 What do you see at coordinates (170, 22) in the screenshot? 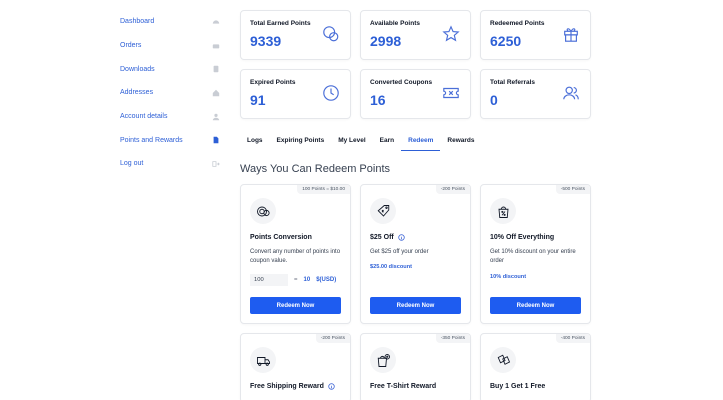
I see `sidebar-item-dashboard: Dashboard` at bounding box center [170, 22].